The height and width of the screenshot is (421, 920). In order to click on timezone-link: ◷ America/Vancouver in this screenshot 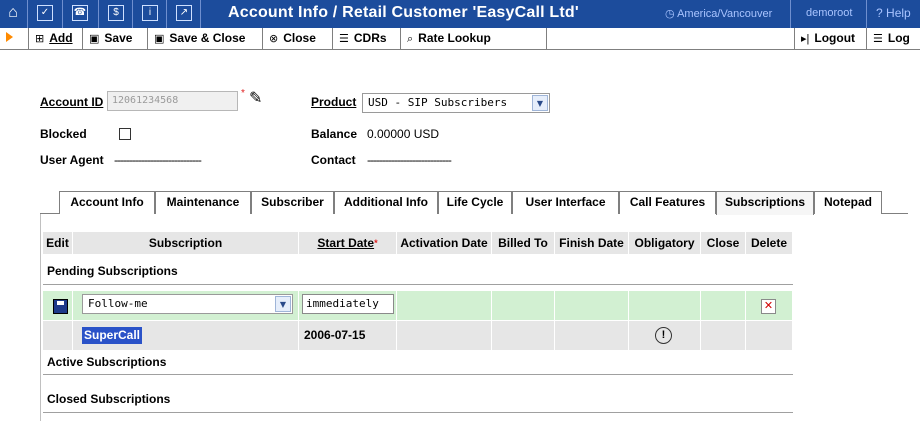, I will do `click(718, 13)`.